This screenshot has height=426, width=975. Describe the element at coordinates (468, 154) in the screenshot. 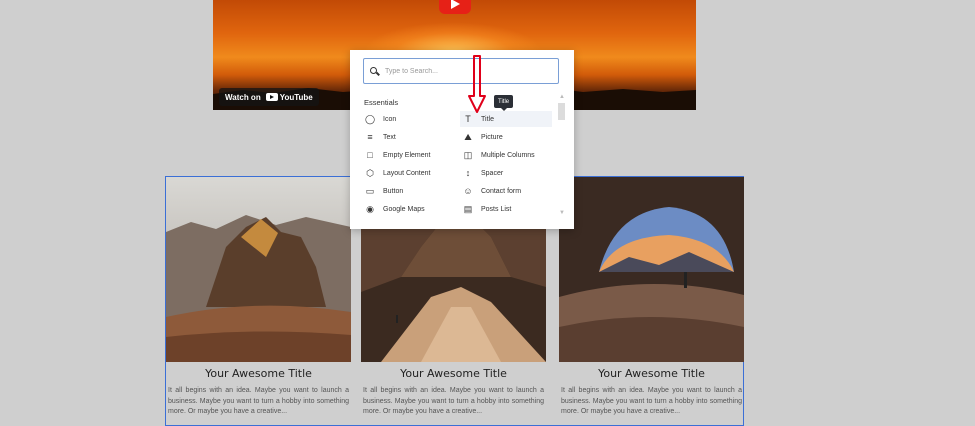

I see `columns-icon: ◫` at that location.